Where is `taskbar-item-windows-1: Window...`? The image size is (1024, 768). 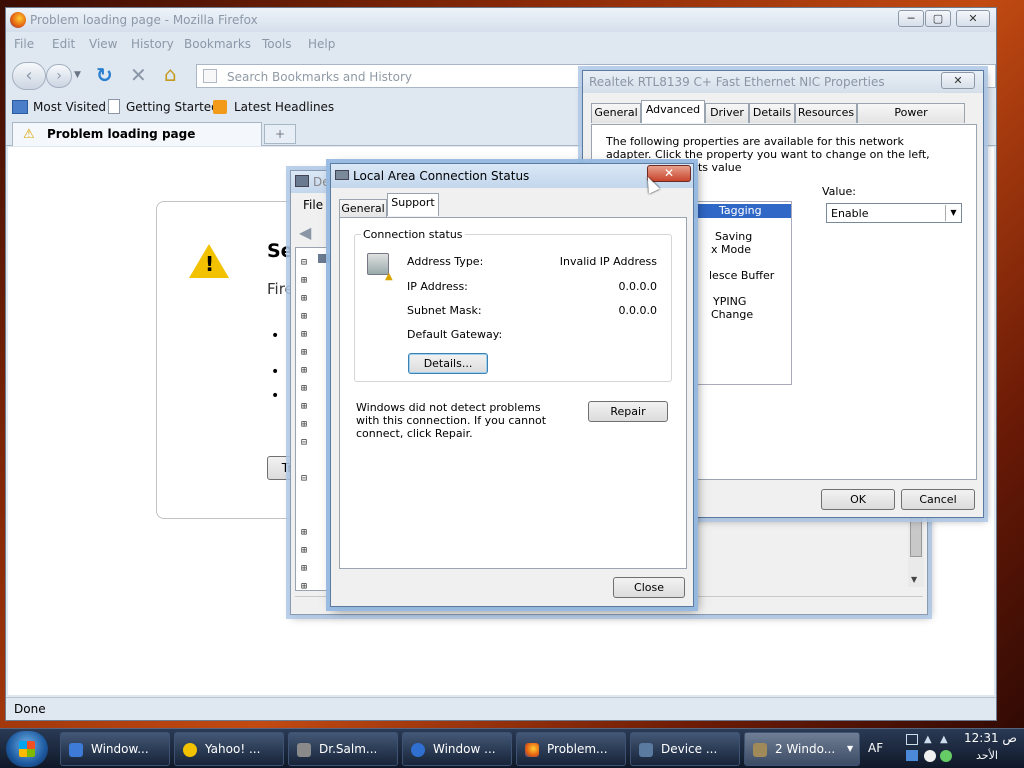
taskbar-item-windows-1: Window... is located at coordinates (115, 749).